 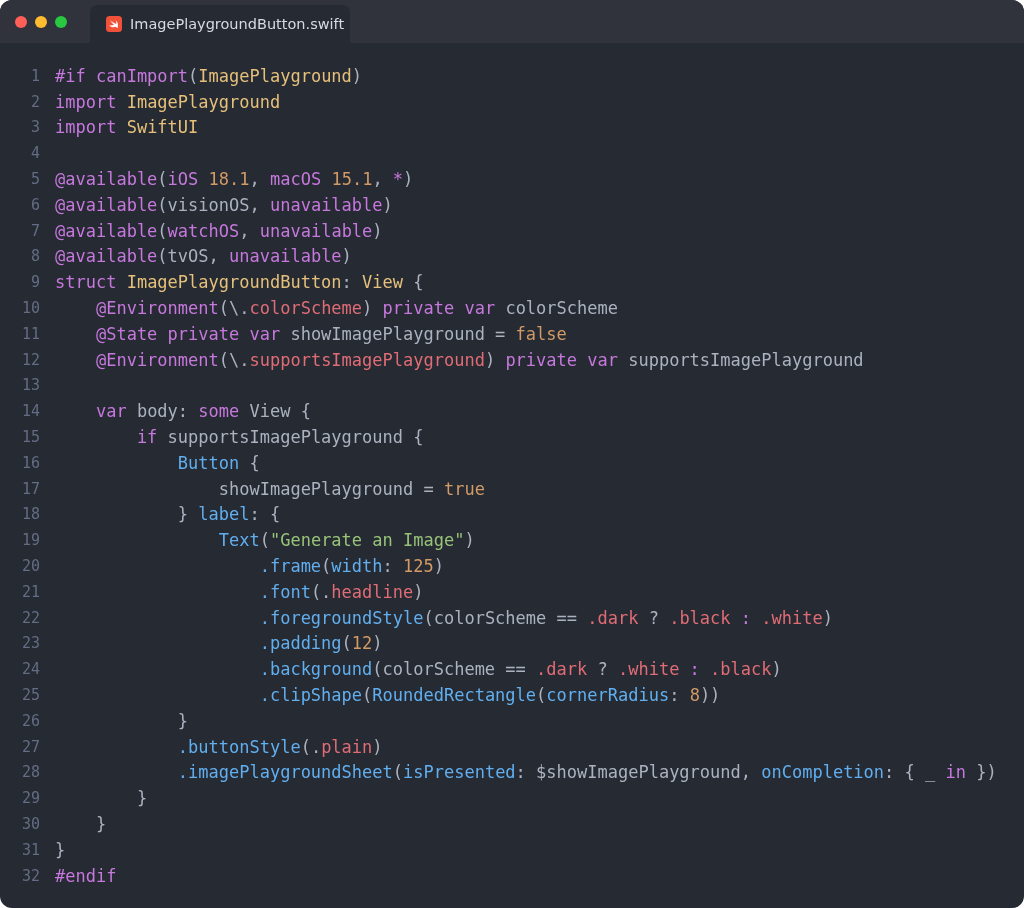 What do you see at coordinates (320, 643) in the screenshot?
I see `code-line: .padding(12)` at bounding box center [320, 643].